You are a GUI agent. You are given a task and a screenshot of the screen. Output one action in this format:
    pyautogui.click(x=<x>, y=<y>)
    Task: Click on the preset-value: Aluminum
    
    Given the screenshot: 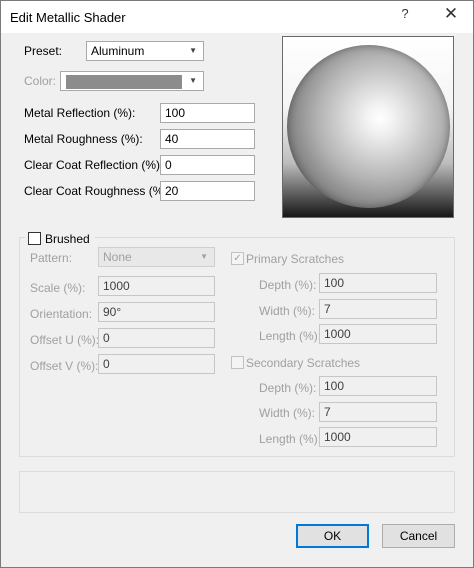 What is the action you would take?
    pyautogui.click(x=118, y=51)
    